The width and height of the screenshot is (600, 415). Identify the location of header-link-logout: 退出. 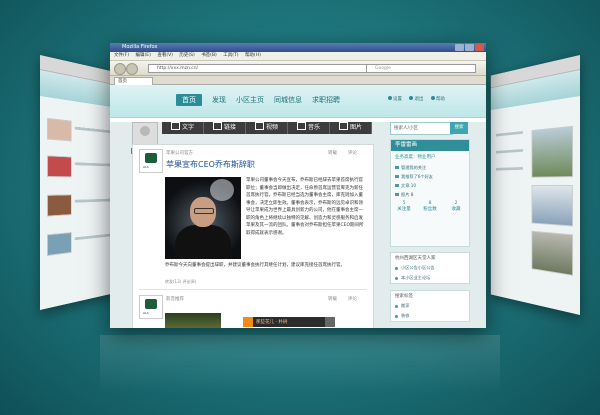
(416, 99).